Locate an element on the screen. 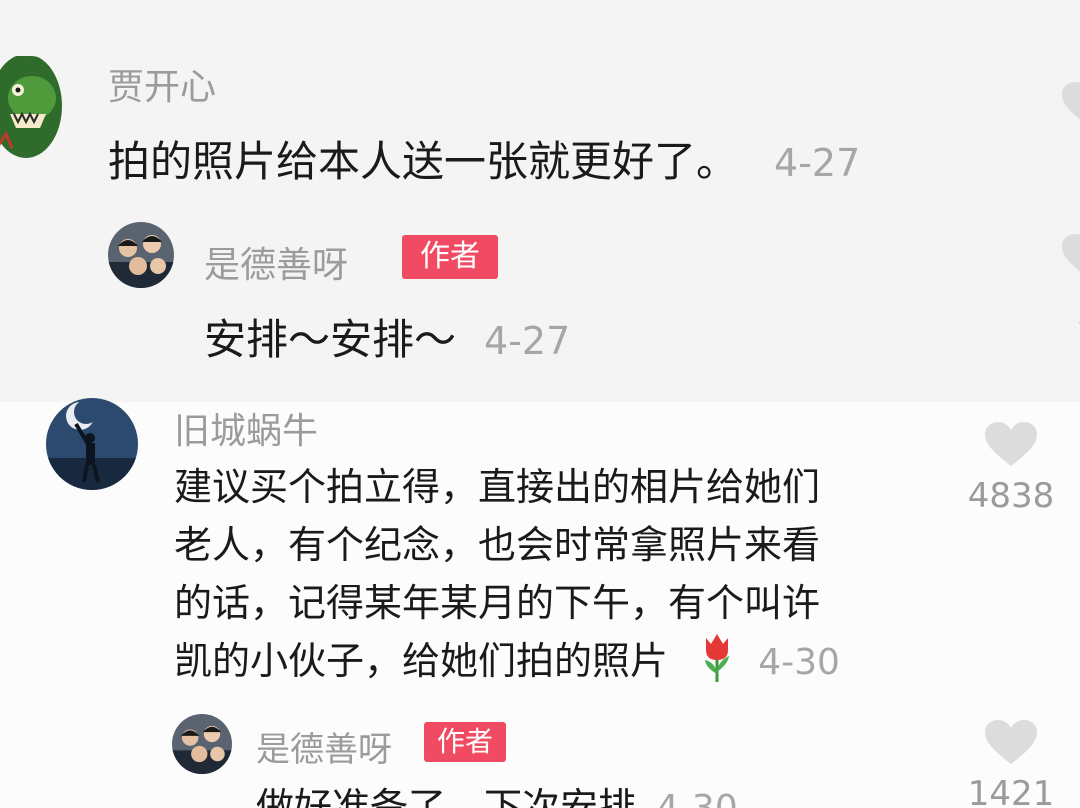 The image size is (1080, 808). comment-text-line: 凯的小伙子，给她们拍的照片 is located at coordinates (421, 661).